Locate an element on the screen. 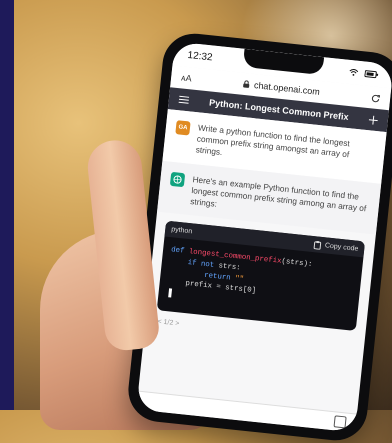  status-time: 12:32 is located at coordinates (200, 56).